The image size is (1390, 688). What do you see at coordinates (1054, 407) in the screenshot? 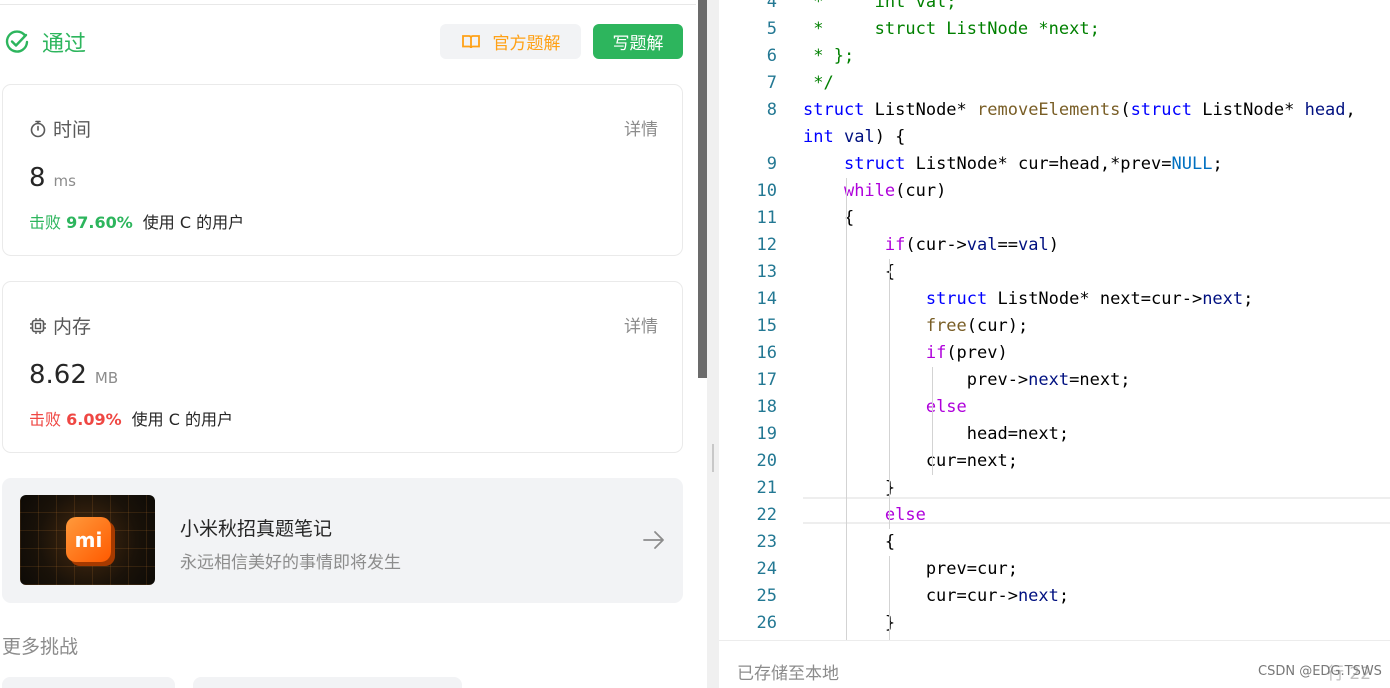
I see `code-line: 18 else` at bounding box center [1054, 407].